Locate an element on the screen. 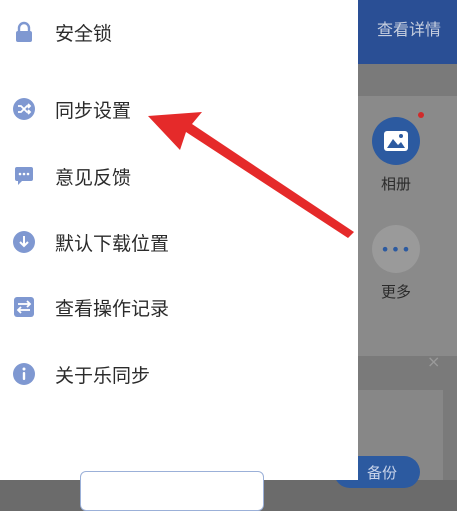  menu-item-feedback: 意见反馈 is located at coordinates (179, 176).